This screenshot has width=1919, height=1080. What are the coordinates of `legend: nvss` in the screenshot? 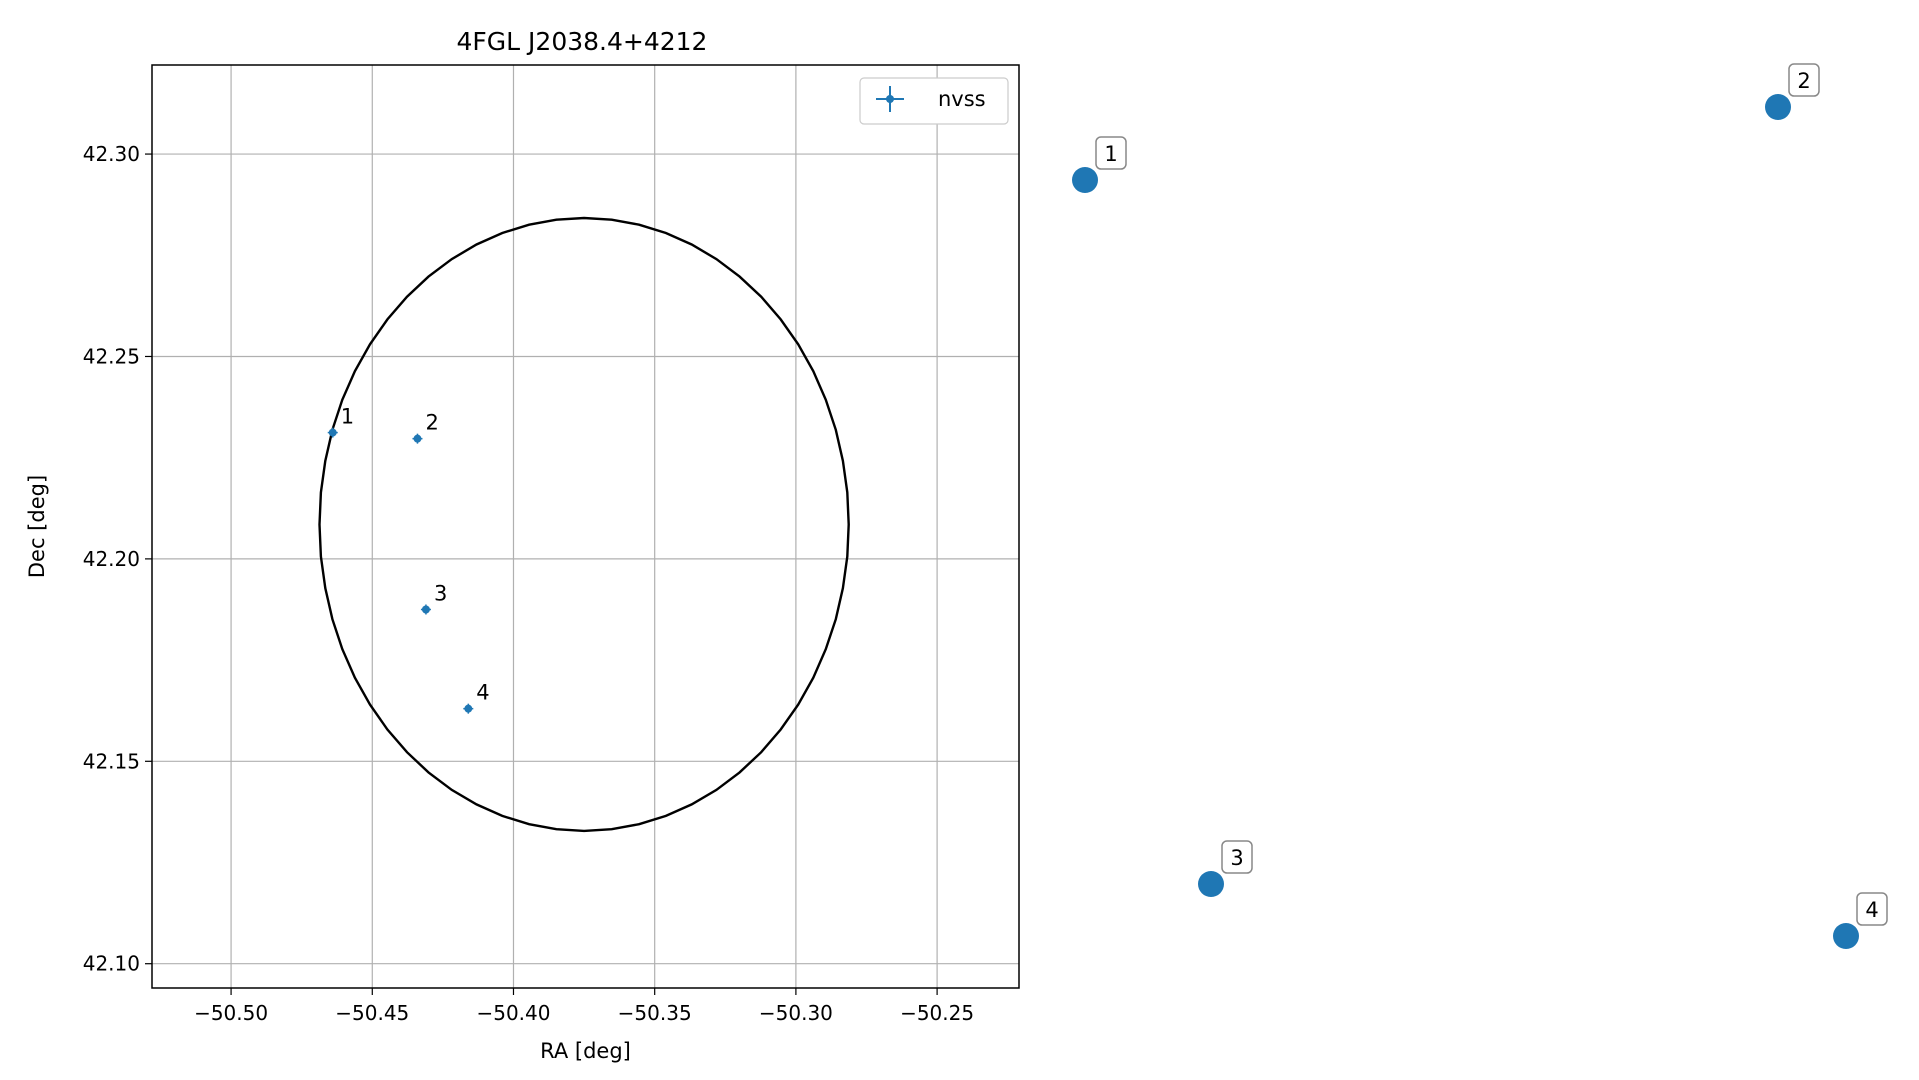 It's located at (934, 101).